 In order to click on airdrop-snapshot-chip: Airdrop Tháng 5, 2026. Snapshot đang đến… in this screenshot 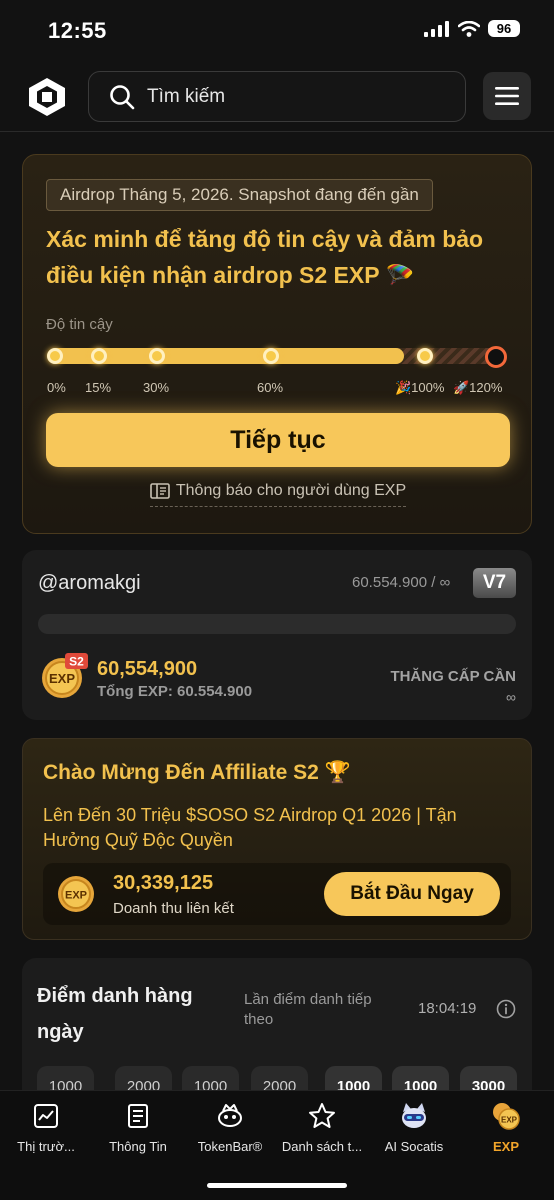, I will do `click(239, 195)`.